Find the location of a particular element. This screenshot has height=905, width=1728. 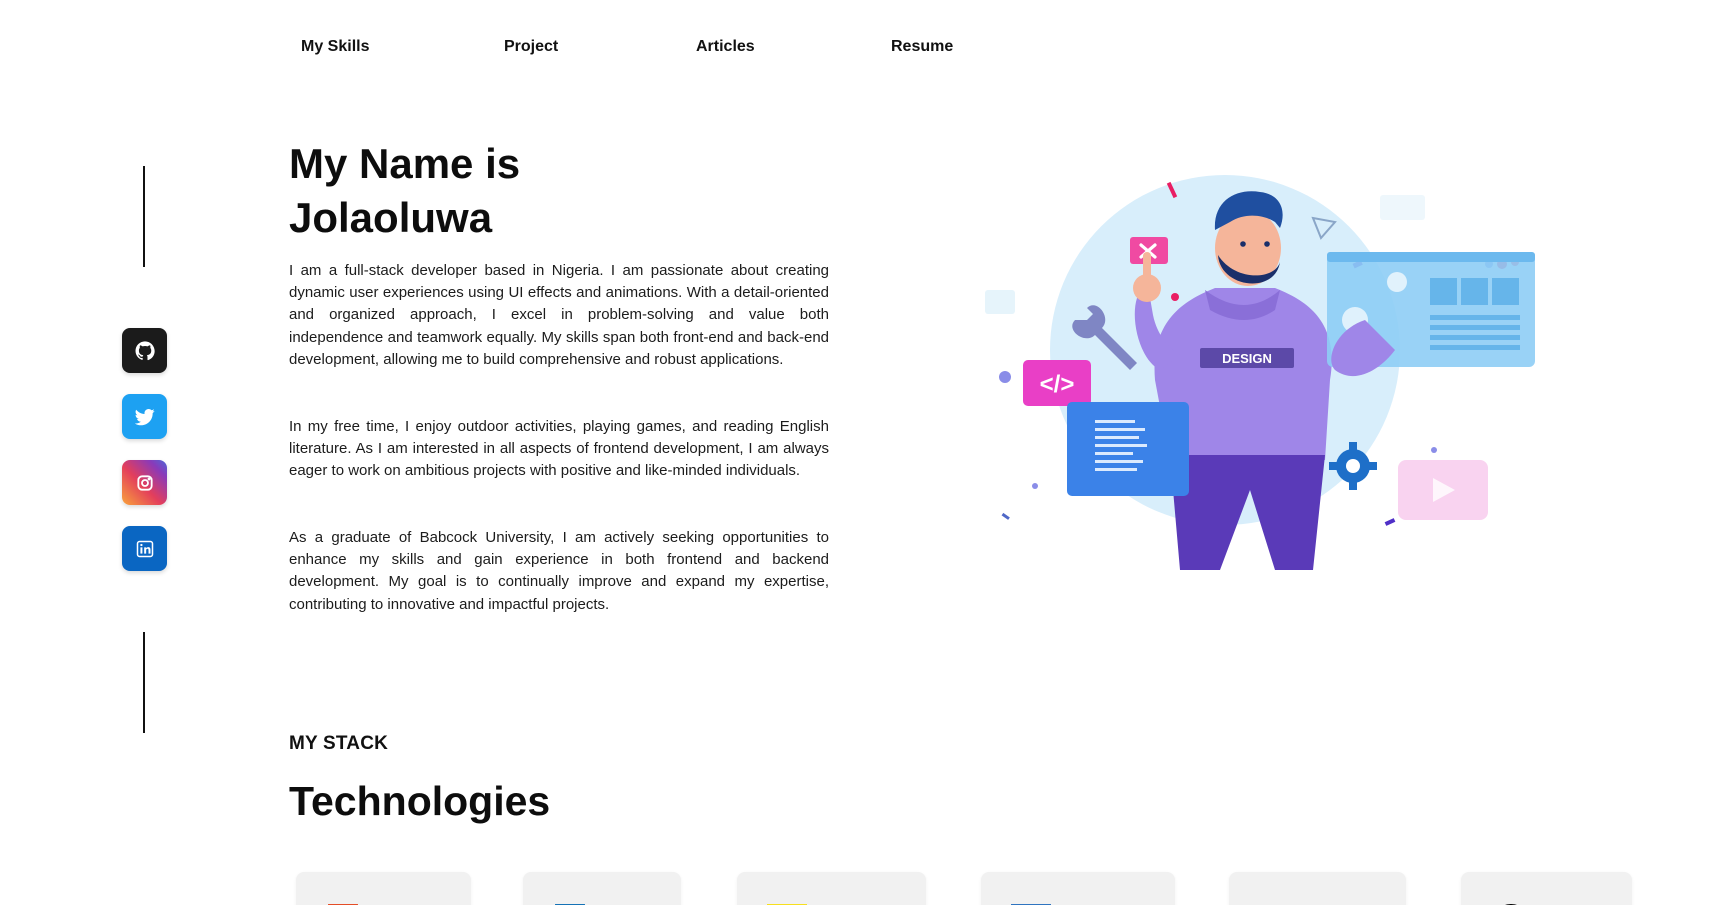

nav-project: Project is located at coordinates (531, 47).